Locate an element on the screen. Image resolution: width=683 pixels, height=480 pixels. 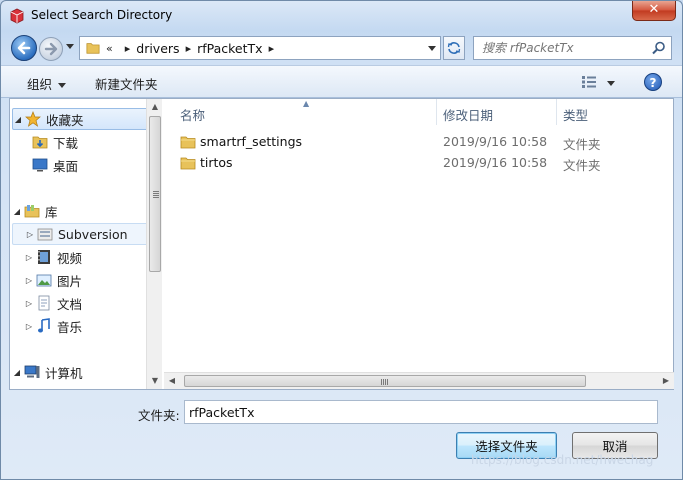
back-button is located at coordinates (24, 48).